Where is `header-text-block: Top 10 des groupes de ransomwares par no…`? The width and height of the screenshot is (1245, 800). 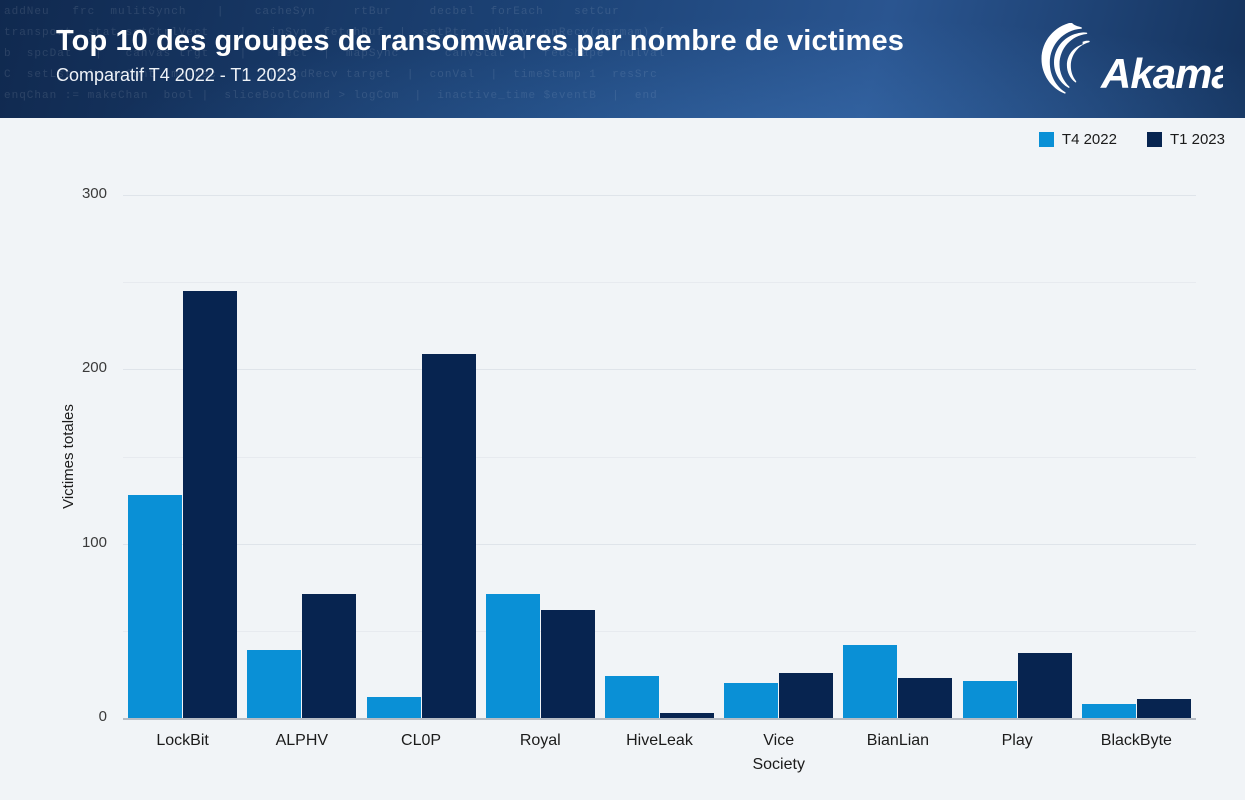
header-text-block: Top 10 des groupes de ransomwares par no… is located at coordinates (480, 55).